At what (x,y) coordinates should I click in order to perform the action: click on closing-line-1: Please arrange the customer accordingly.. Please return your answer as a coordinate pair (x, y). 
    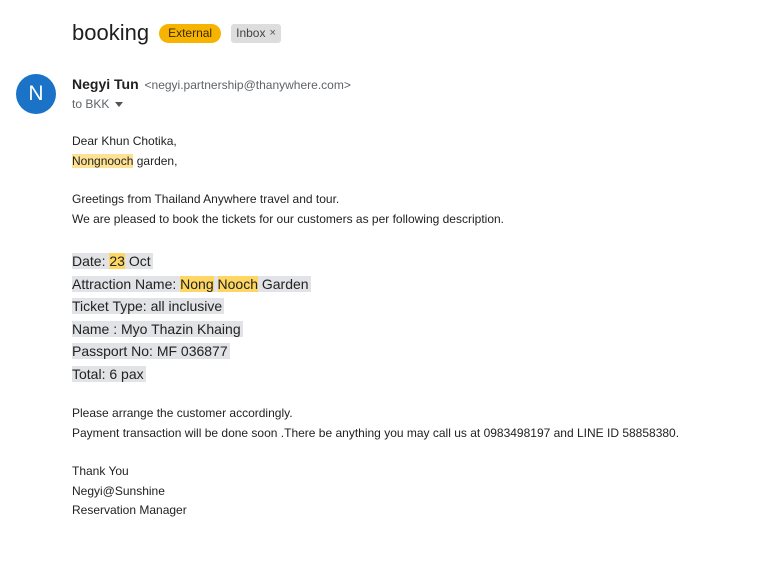
    Looking at the image, I should click on (182, 413).